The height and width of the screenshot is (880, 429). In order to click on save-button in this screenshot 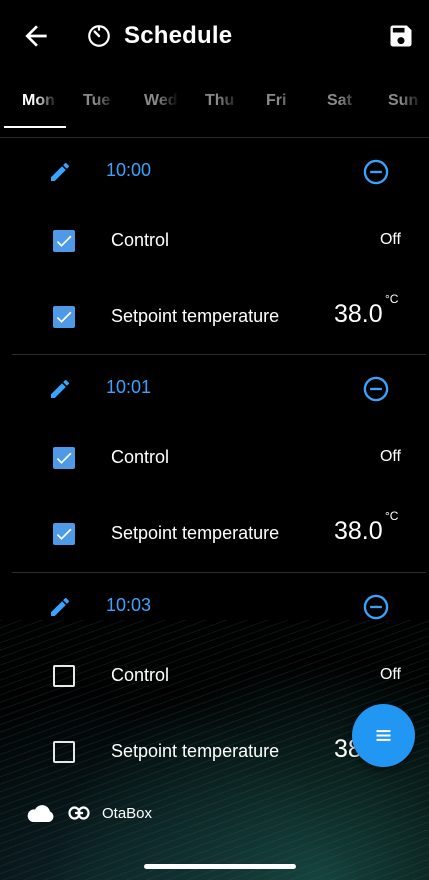, I will do `click(401, 36)`.